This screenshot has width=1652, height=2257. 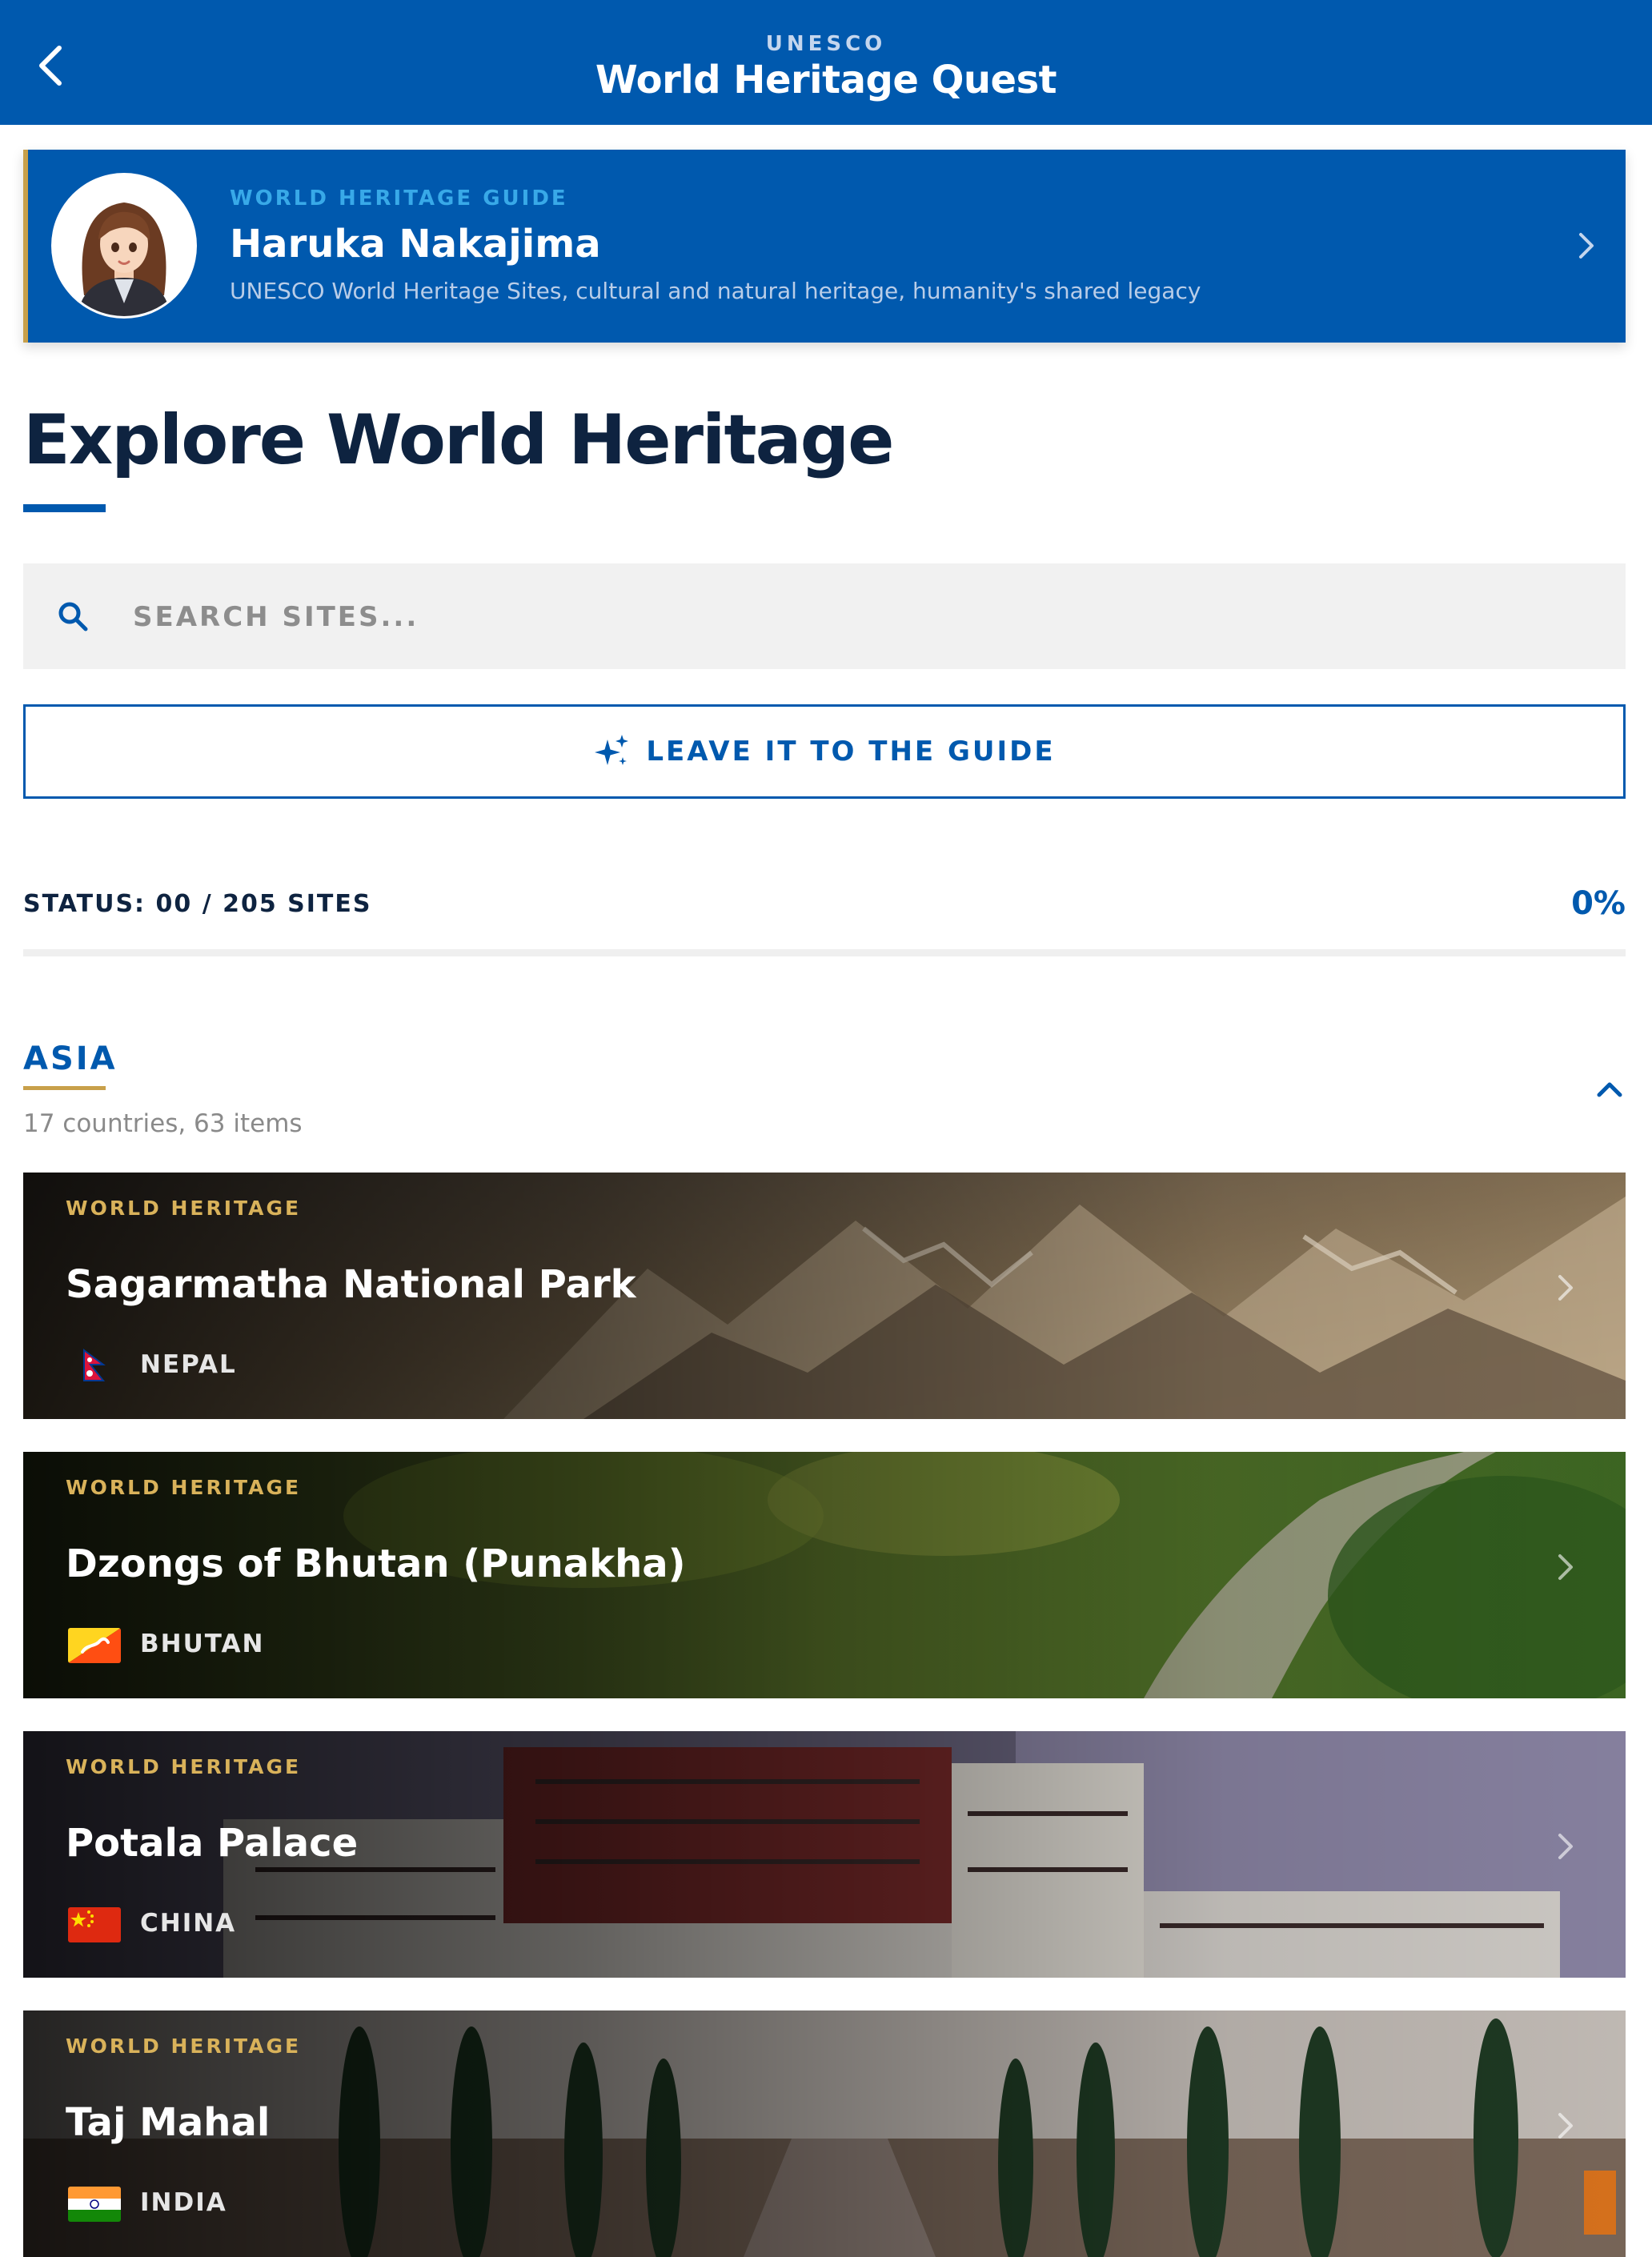 I want to click on site-country: INDIA, so click(x=183, y=2202).